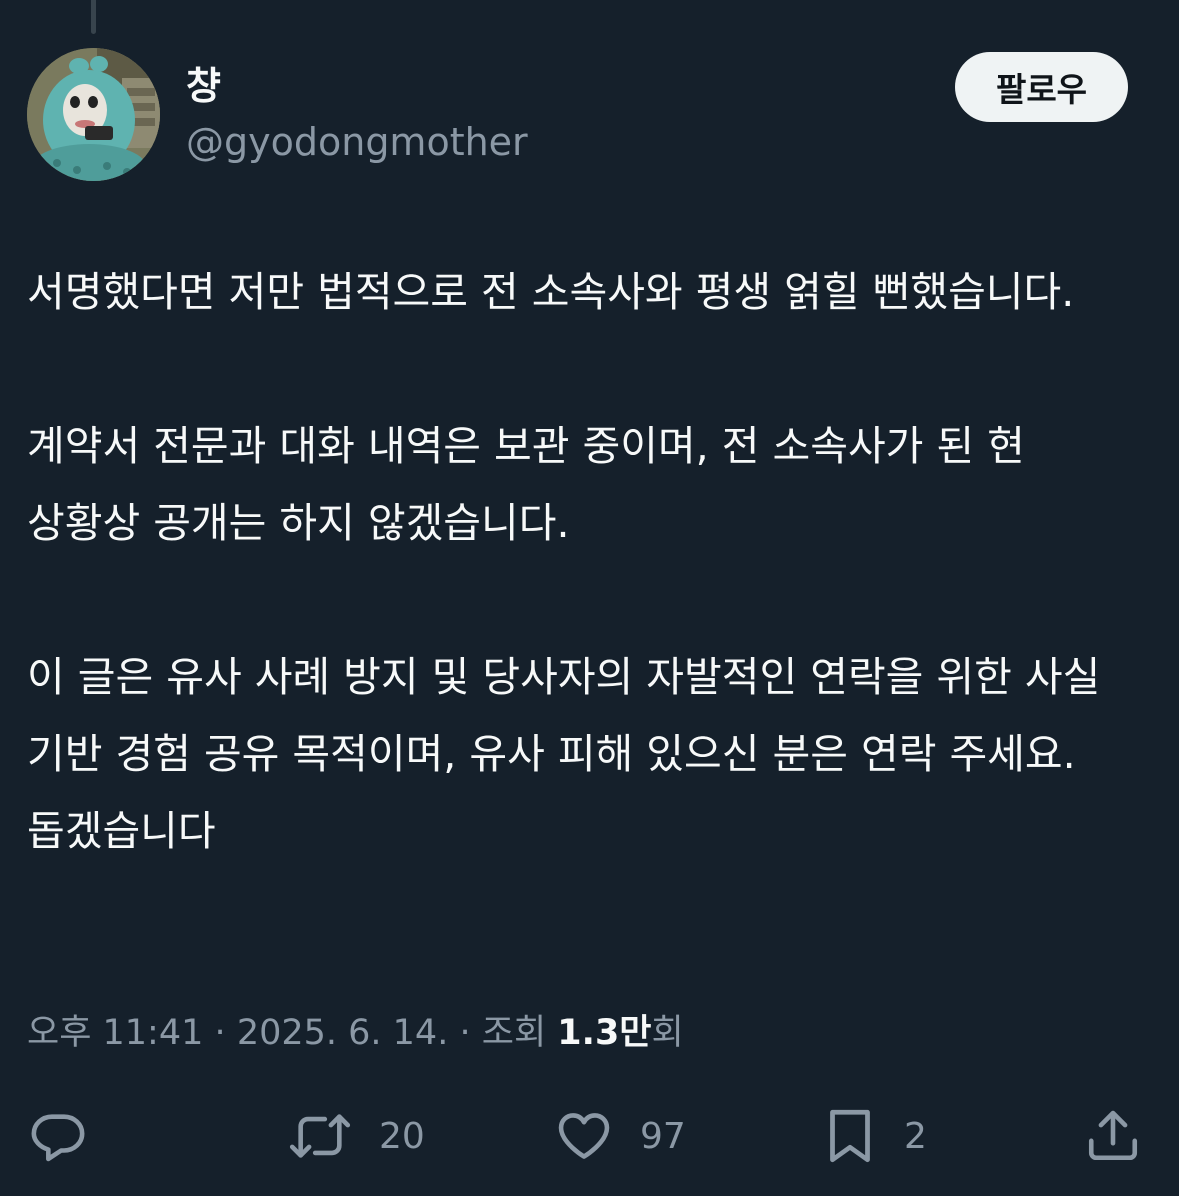 The width and height of the screenshot is (1179, 1196). Describe the element at coordinates (604, 1033) in the screenshot. I see `views-count: 1.3만` at that location.